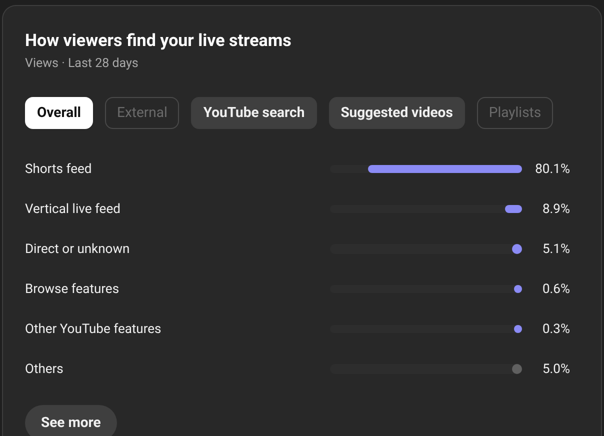 This screenshot has height=436, width=604. What do you see at coordinates (72, 289) in the screenshot?
I see `source-name: Browse features` at bounding box center [72, 289].